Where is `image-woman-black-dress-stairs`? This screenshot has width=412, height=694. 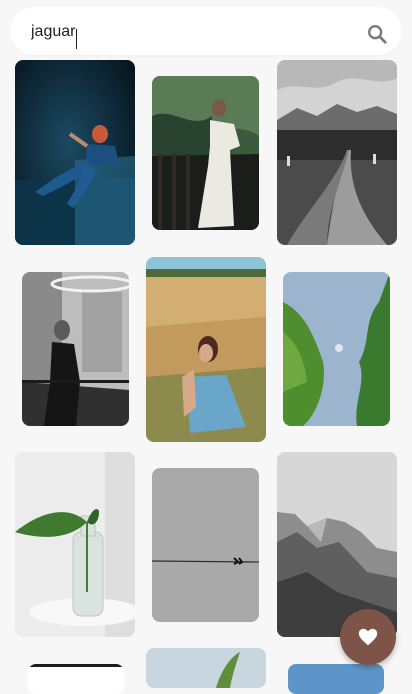 image-woman-black-dress-stairs is located at coordinates (75, 349).